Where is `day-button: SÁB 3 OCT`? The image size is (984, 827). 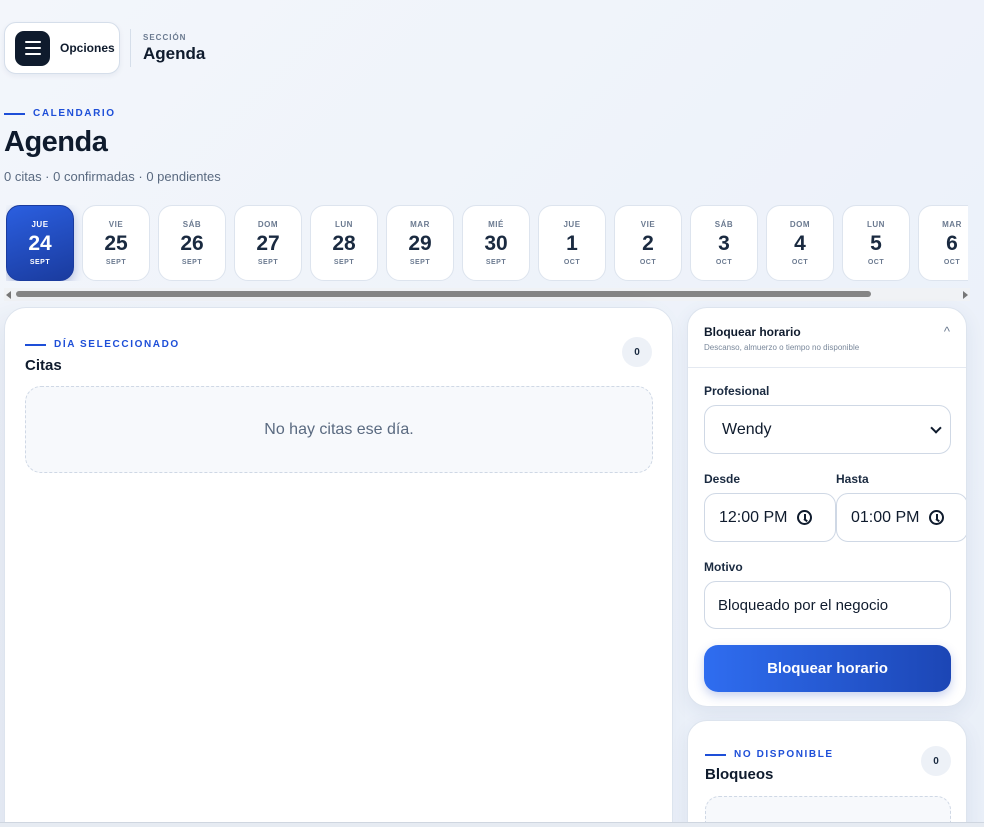 day-button: SÁB 3 OCT is located at coordinates (724, 243).